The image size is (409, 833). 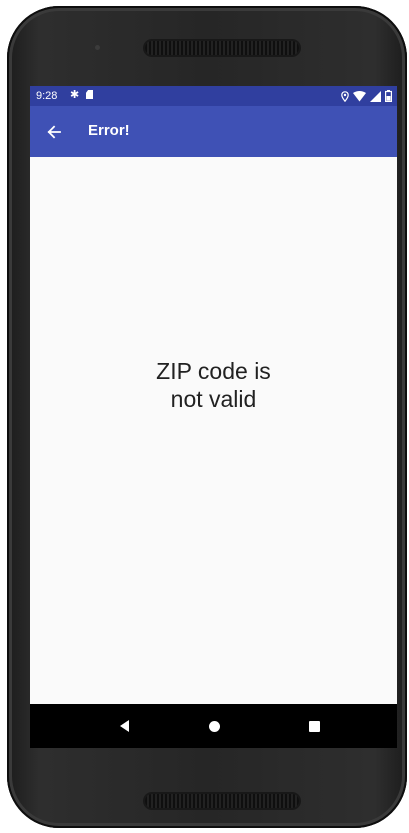 I want to click on location-icon, so click(x=345, y=96).